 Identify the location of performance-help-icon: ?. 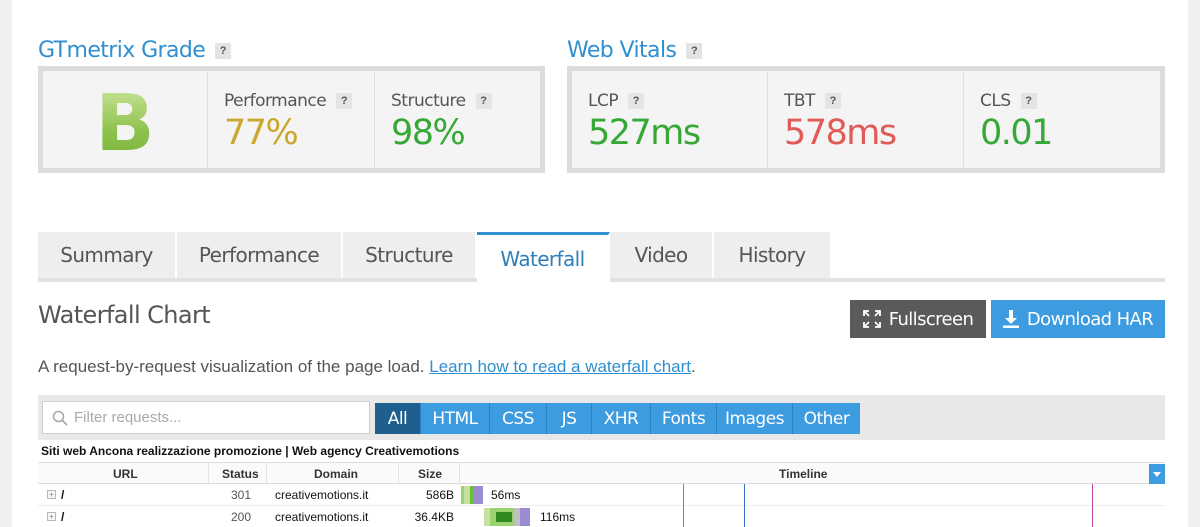
(344, 101).